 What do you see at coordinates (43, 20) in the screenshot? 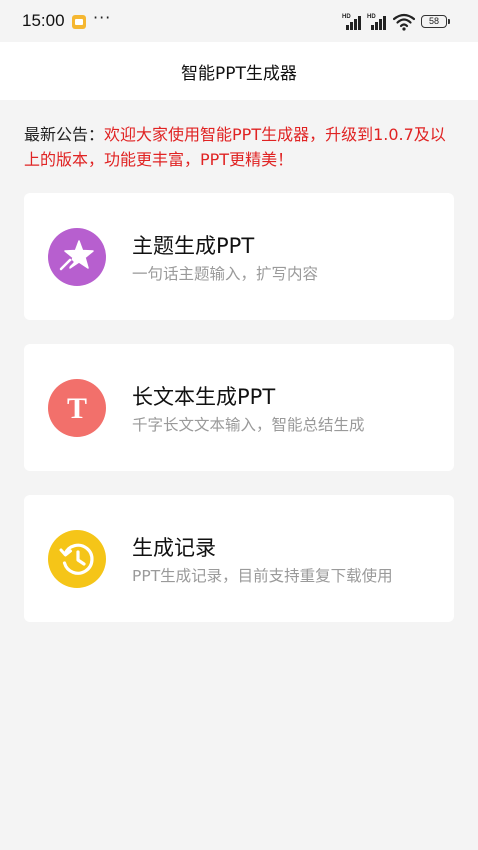
I see `status-time: 15:00` at bounding box center [43, 20].